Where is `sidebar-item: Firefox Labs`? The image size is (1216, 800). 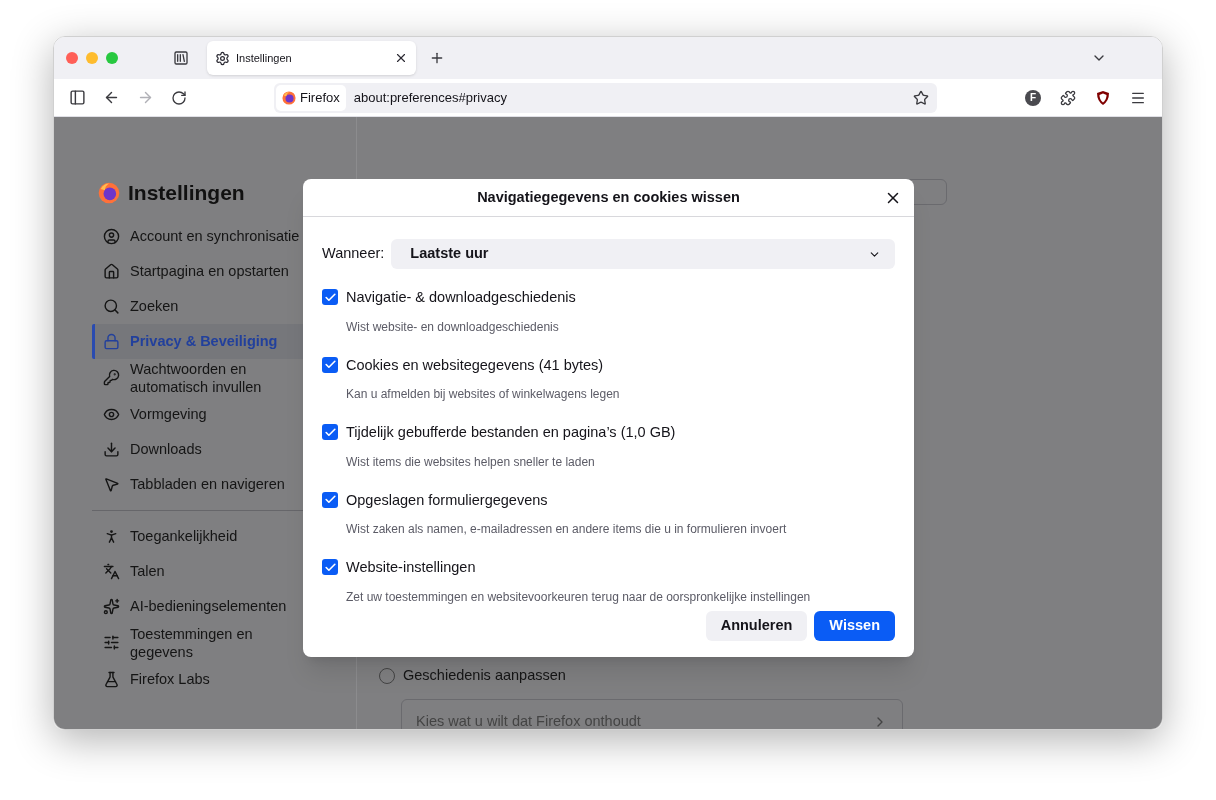
sidebar-item: Firefox Labs is located at coordinates (224, 679).